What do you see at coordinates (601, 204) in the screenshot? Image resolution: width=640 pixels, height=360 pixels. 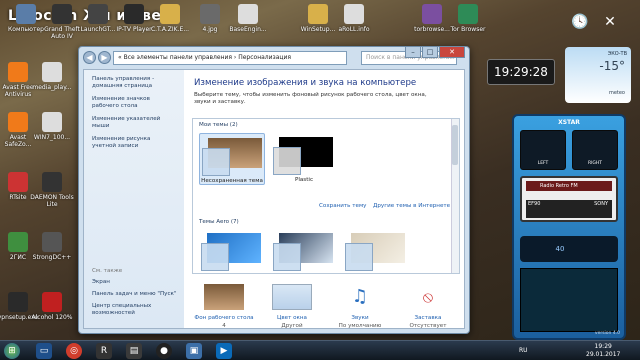 I see `tape-brand: SONY` at bounding box center [601, 204].